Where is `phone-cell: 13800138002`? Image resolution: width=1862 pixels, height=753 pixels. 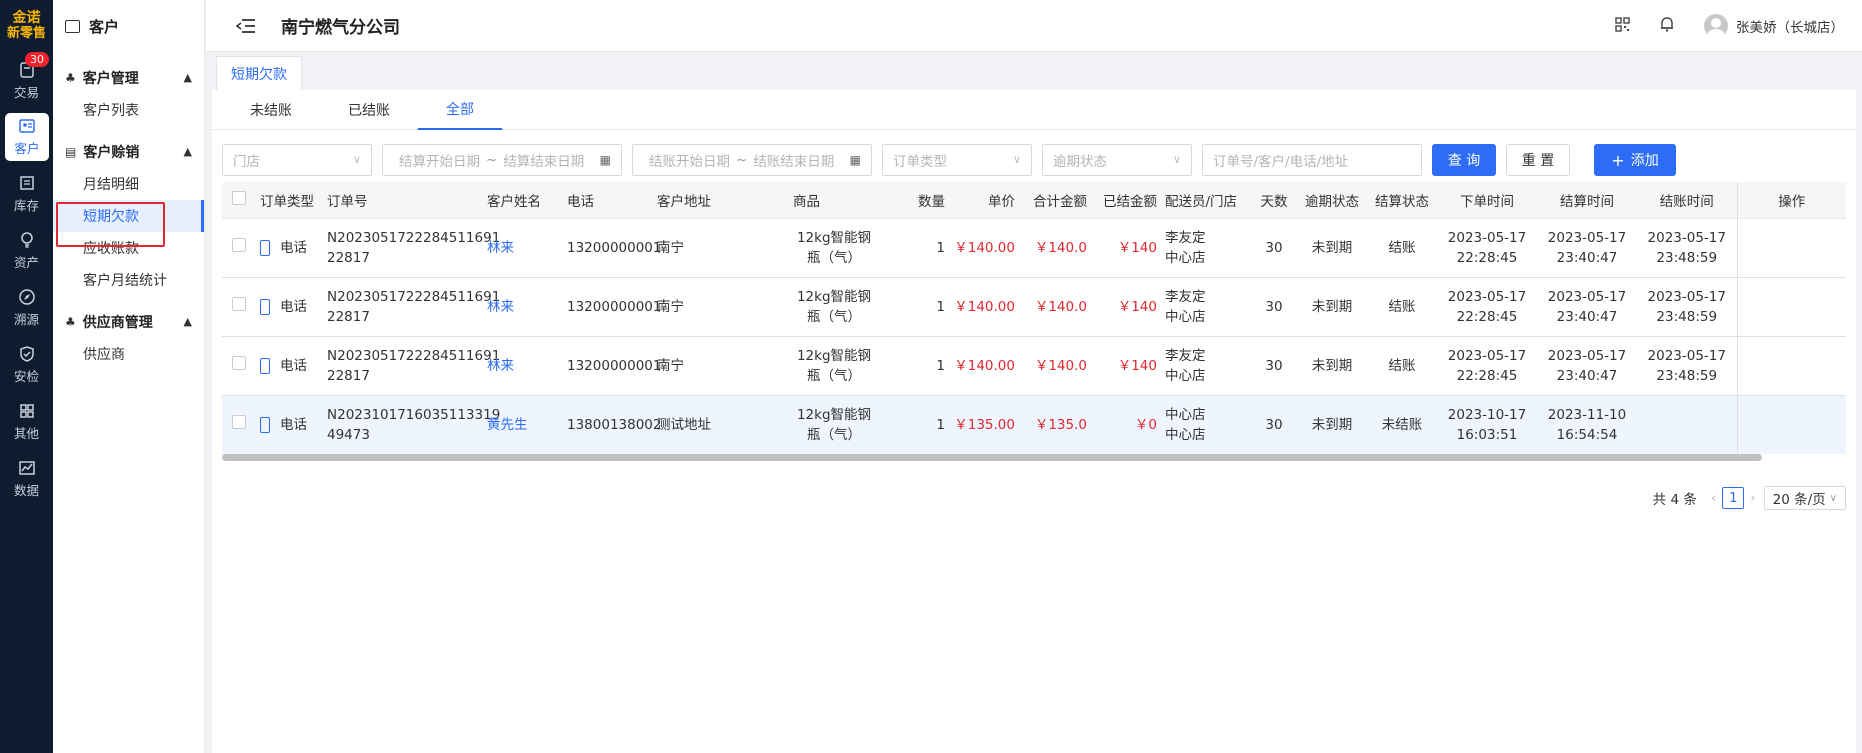
phone-cell: 13800138002 is located at coordinates (612, 424).